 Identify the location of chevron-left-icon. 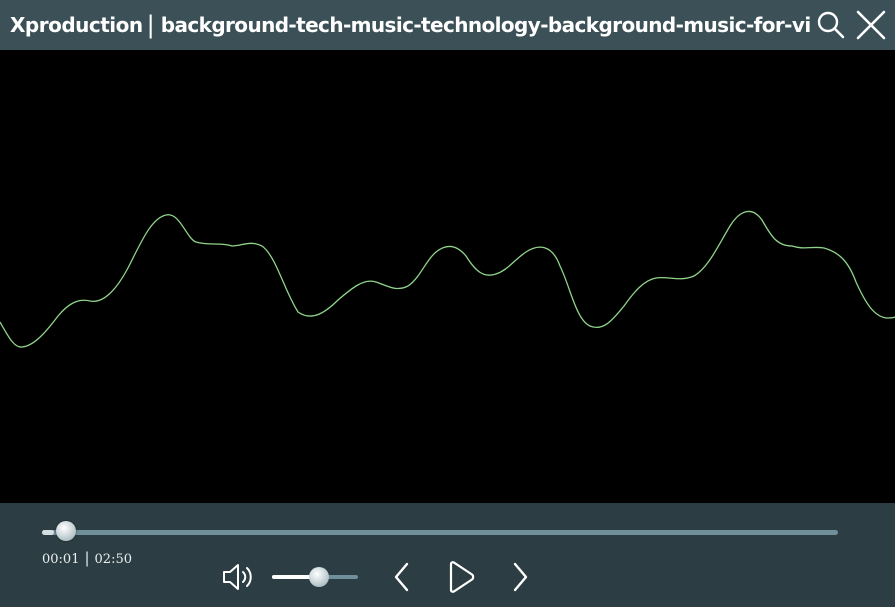
(401, 577).